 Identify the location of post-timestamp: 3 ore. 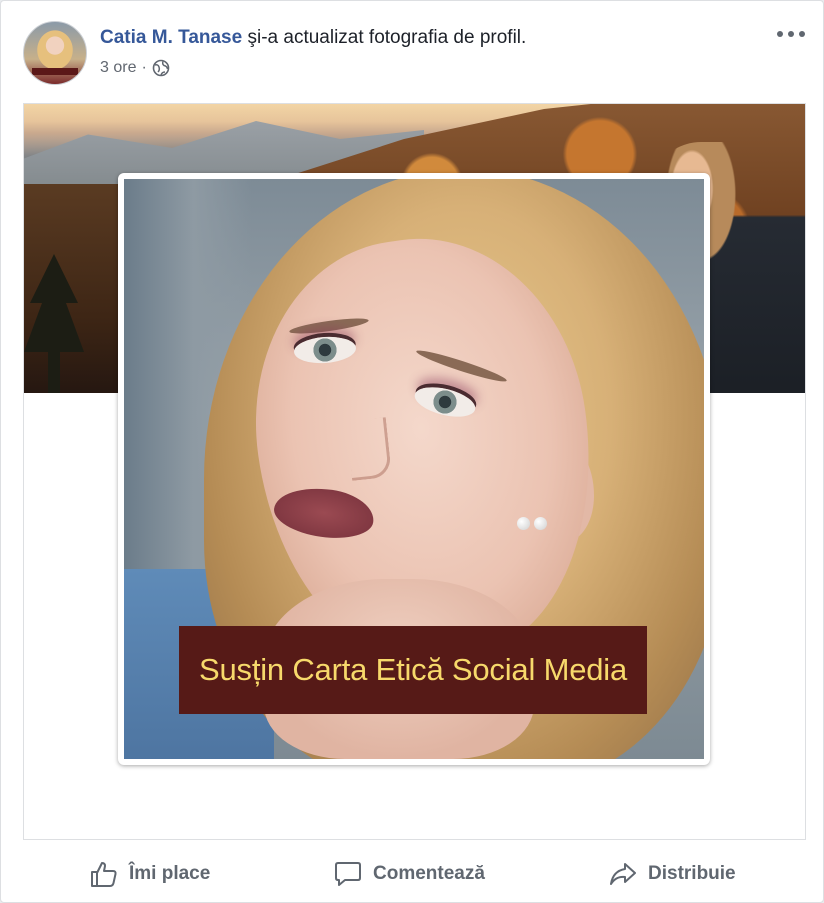
(118, 68).